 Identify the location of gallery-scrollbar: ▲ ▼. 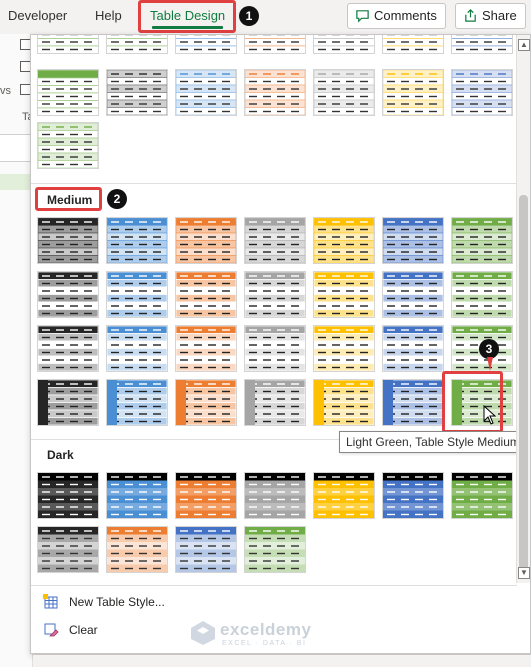
(523, 309).